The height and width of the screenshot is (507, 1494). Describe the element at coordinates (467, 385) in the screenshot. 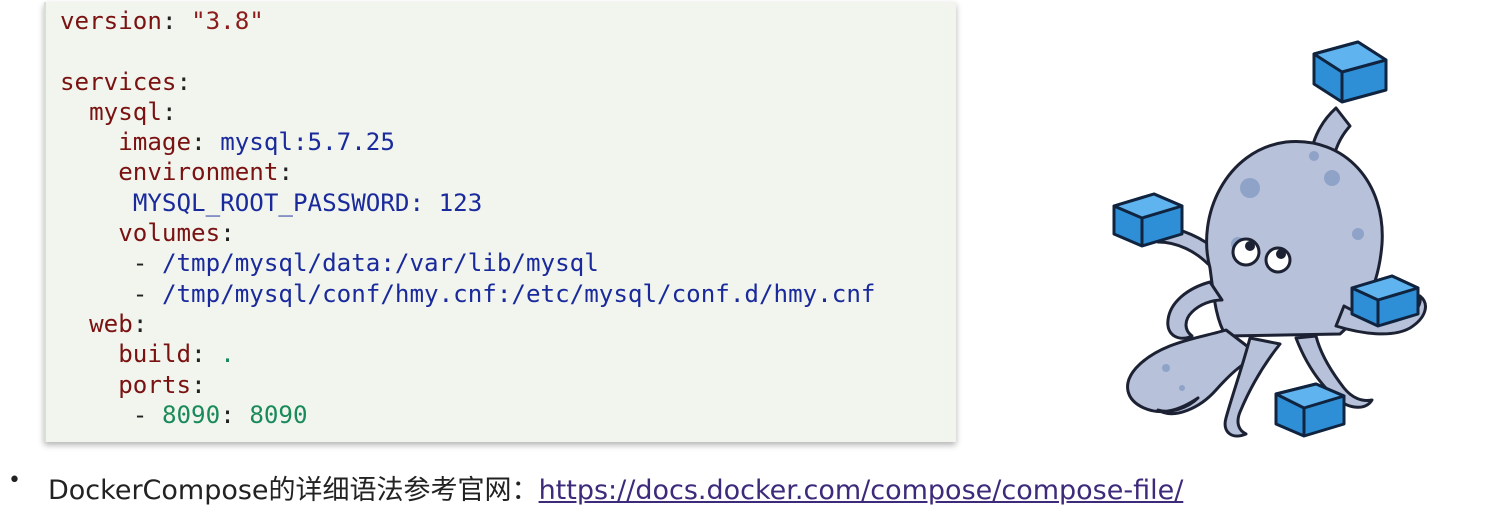

I see `code-line: ports:` at that location.